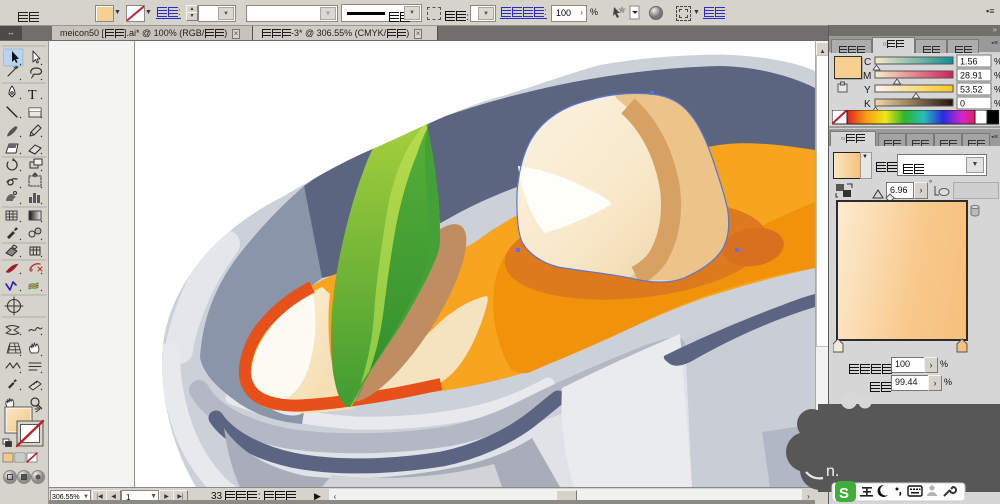 This screenshot has width=1000, height=504. Describe the element at coordinates (32, 95) in the screenshot. I see `svg-text: T` at that location.